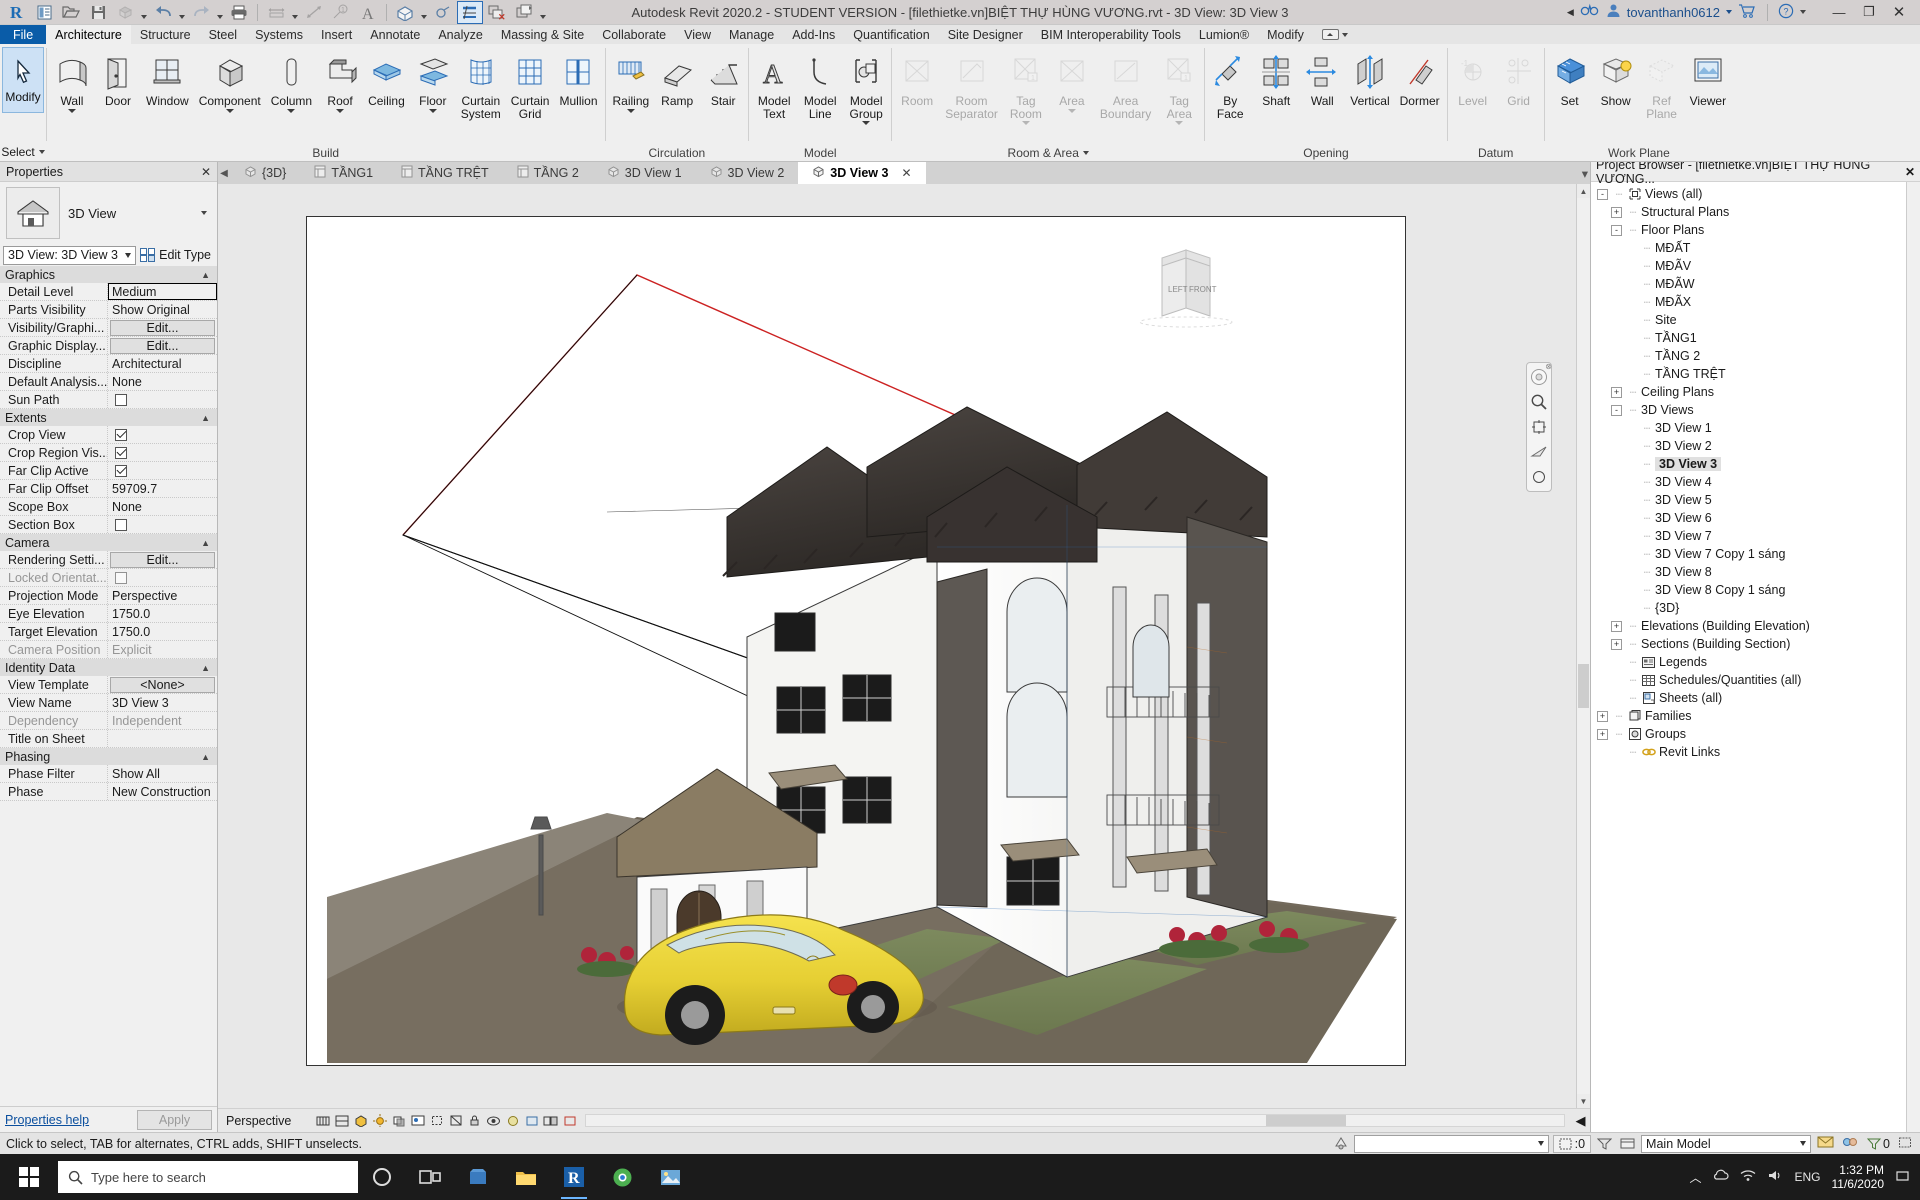 The image size is (1920, 1200). Describe the element at coordinates (1726, 1143) in the screenshot. I see `workset-selector: Main Model` at that location.